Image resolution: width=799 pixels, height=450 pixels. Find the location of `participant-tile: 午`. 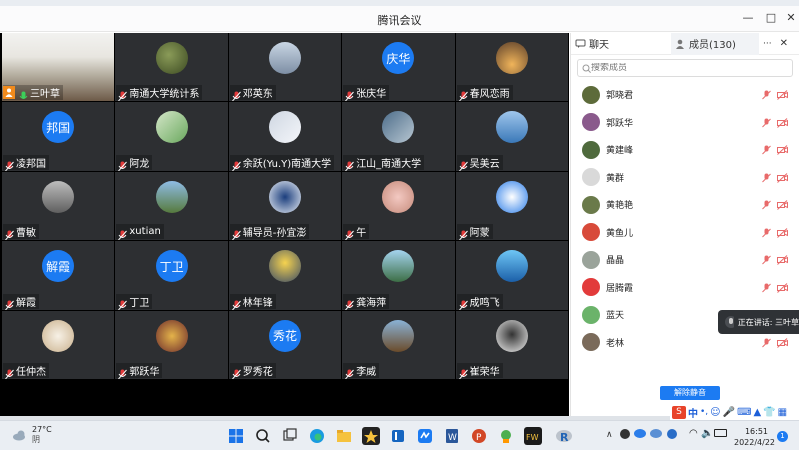

participant-tile: 午 is located at coordinates (398, 206).